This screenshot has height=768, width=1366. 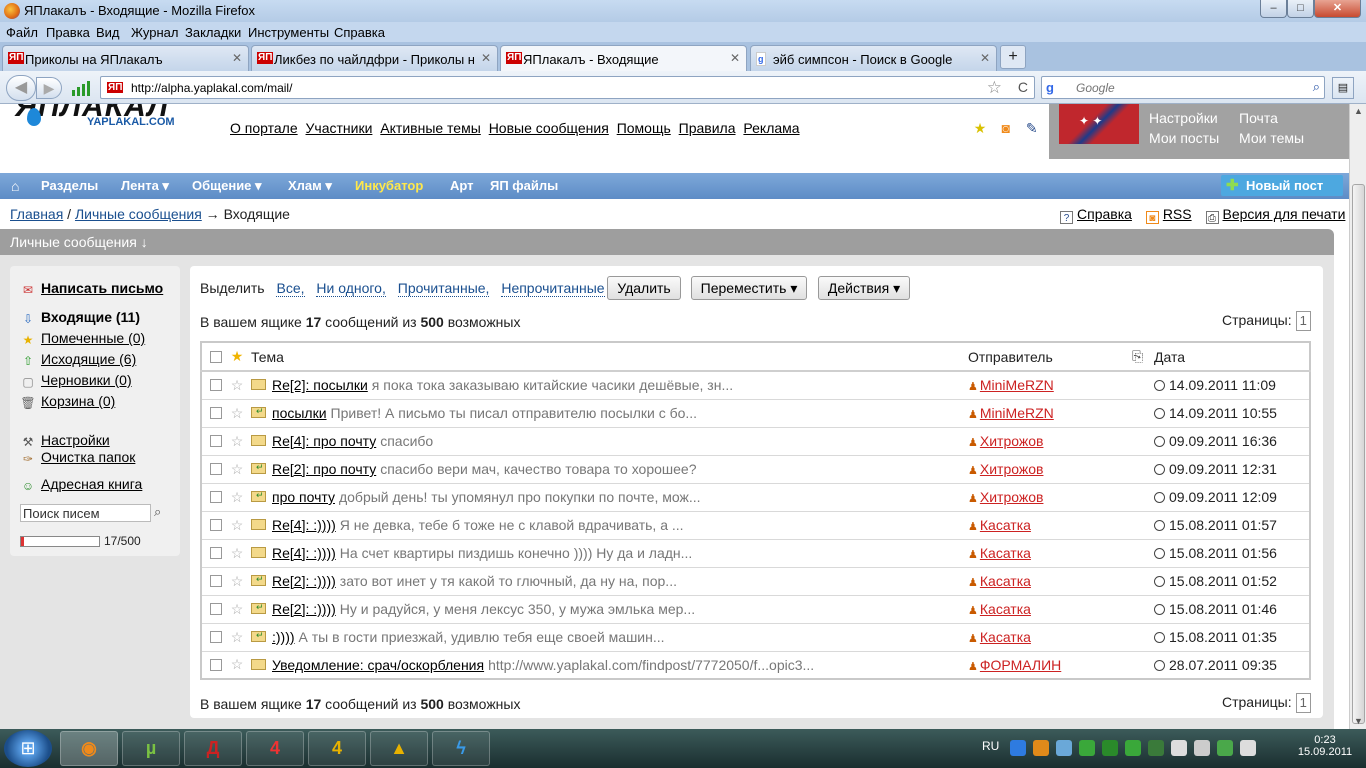 I want to click on menu-history: Журнал, so click(x=154, y=32).